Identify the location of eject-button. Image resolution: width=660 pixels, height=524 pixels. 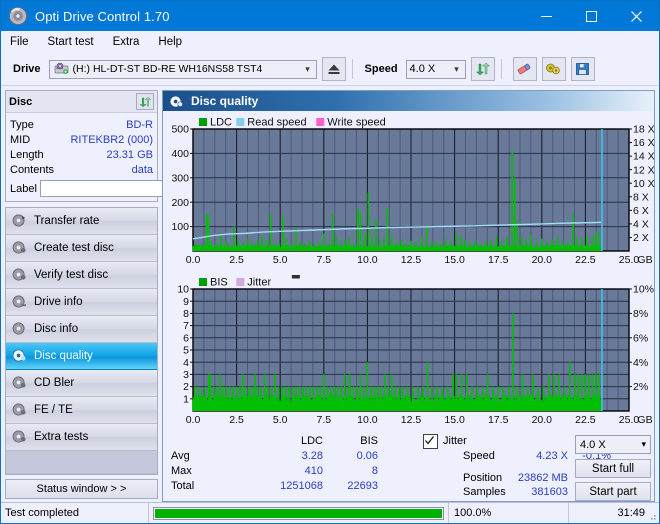
(333, 69).